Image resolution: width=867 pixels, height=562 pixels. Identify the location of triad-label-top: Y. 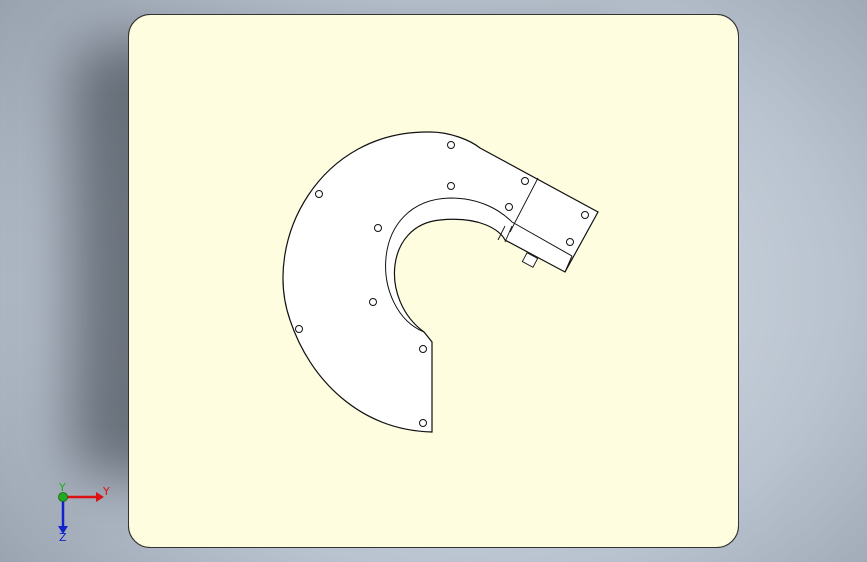
(62, 487).